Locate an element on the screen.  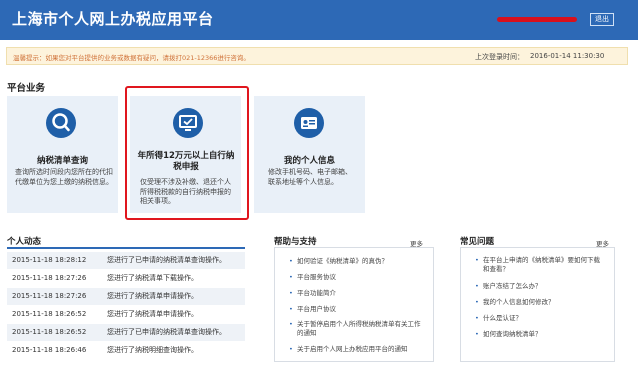
app-title: 上海市个人网上办税应用平台 is located at coordinates (113, 19).